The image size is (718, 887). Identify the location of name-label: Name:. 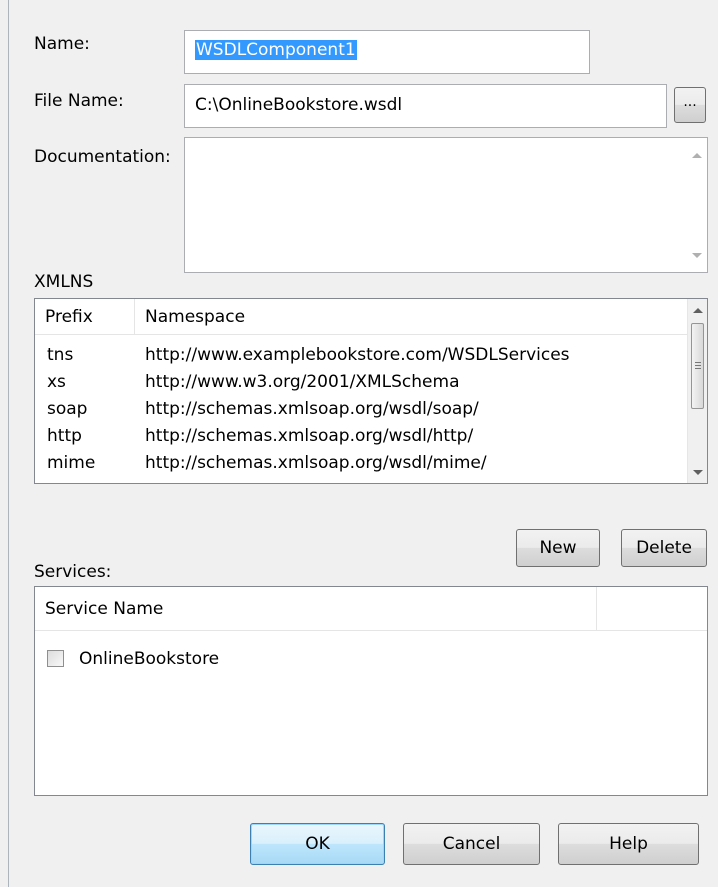
(62, 44).